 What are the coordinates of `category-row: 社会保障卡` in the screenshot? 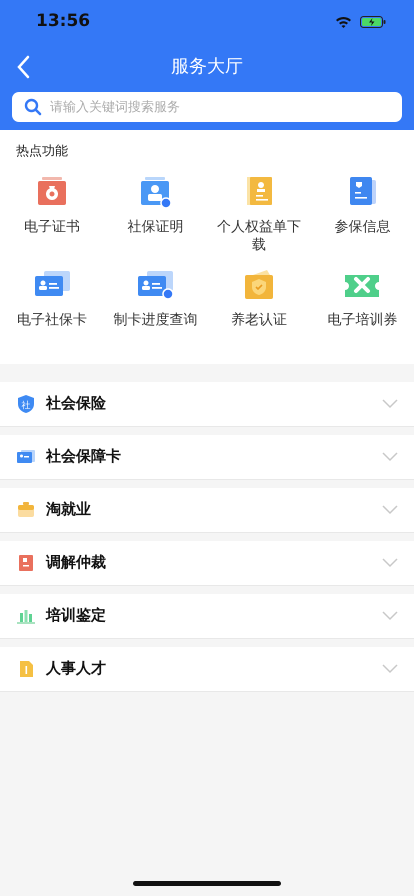 It's located at (207, 457).